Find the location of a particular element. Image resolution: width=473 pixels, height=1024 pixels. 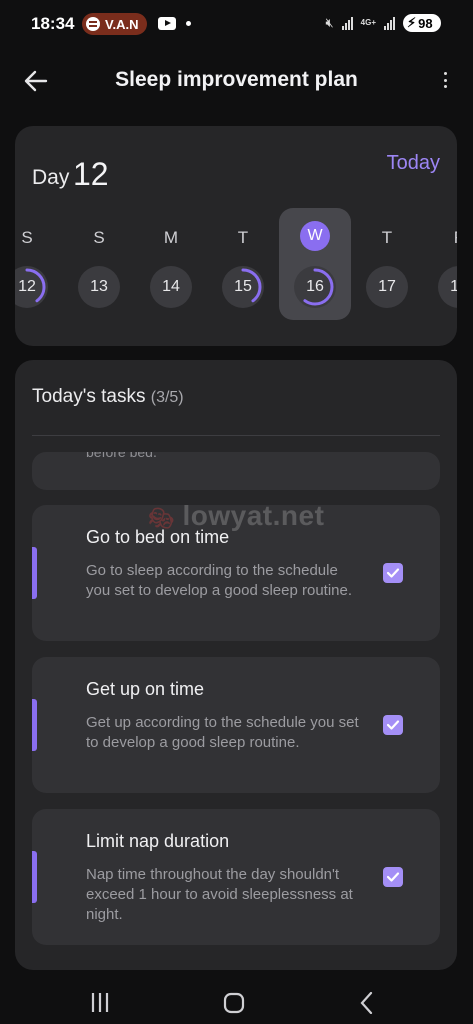

date-circle: 17 is located at coordinates (387, 287).